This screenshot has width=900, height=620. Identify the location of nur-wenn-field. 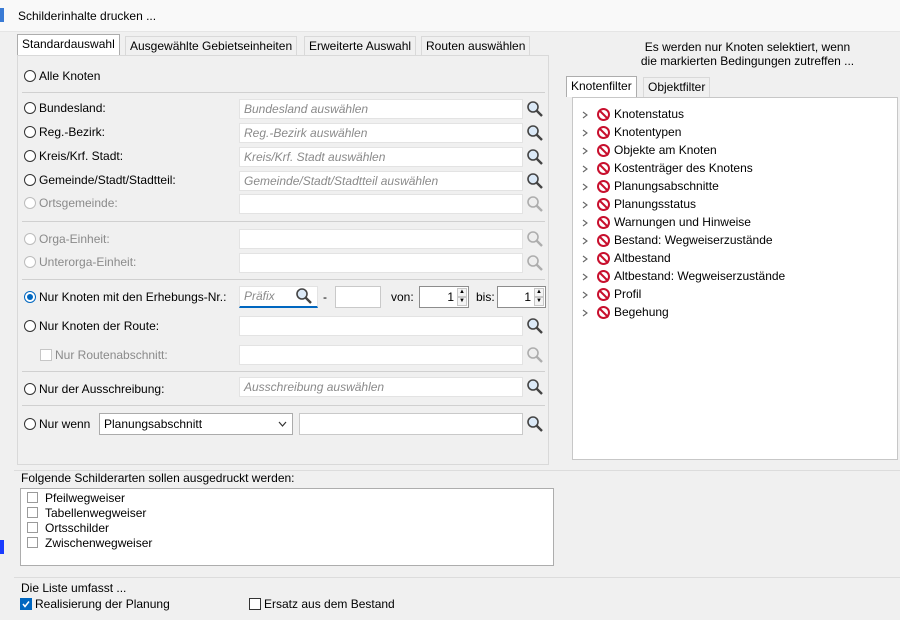
(411, 424).